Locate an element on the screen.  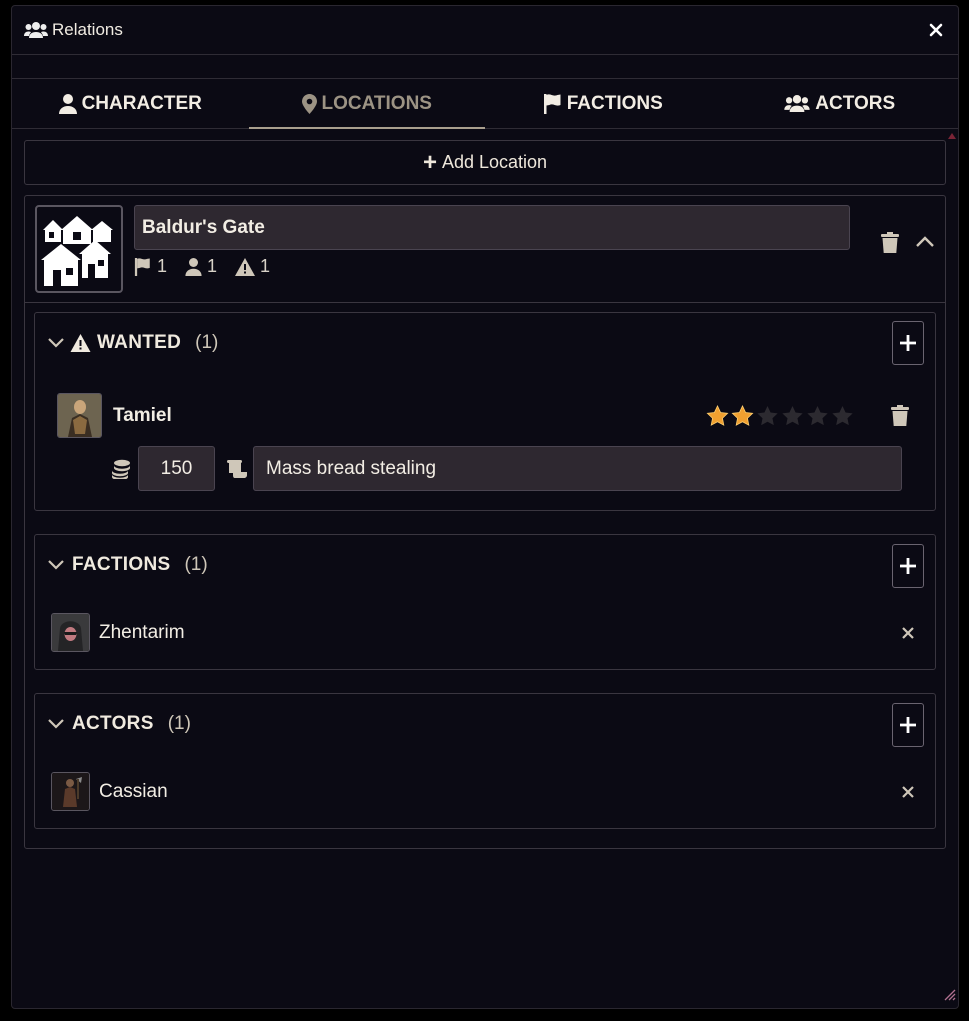
coins-icon is located at coordinates (121, 469).